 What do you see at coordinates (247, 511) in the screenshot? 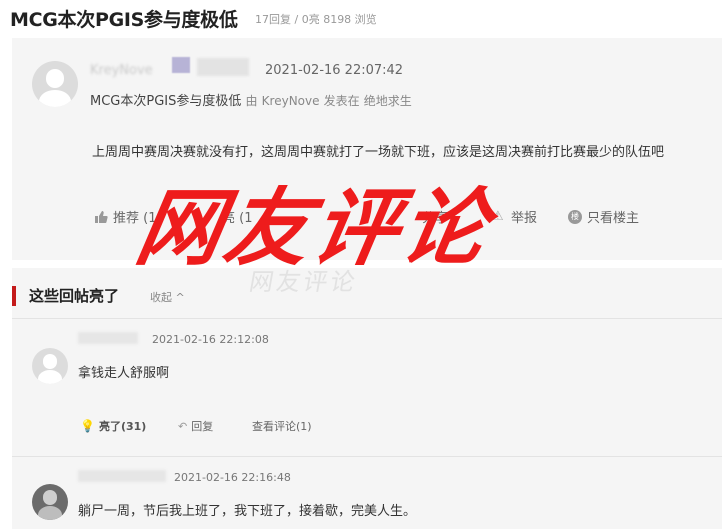
I see `reply-text: 躺尸一周，节后我上班了，我下班了，接着歇，完美人生。` at bounding box center [247, 511].